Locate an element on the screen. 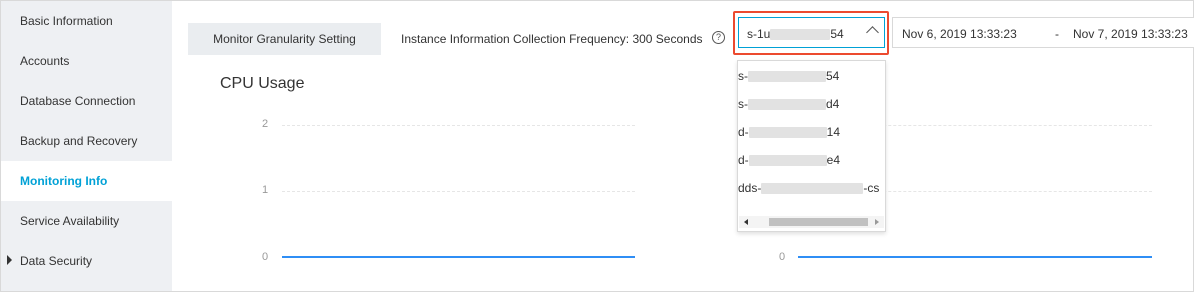 This screenshot has width=1194, height=292. y-tick-label: 2 is located at coordinates (265, 124).